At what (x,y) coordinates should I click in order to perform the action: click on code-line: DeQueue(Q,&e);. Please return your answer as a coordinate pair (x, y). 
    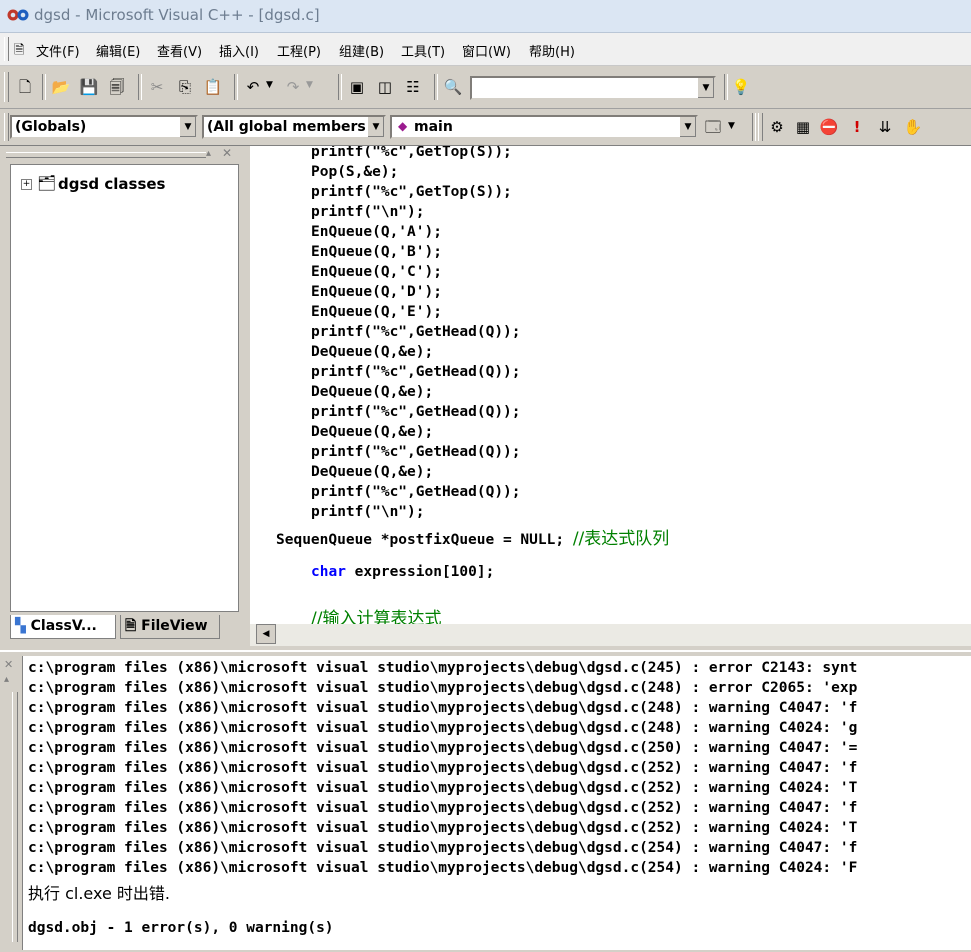
    Looking at the image, I should click on (372, 392).